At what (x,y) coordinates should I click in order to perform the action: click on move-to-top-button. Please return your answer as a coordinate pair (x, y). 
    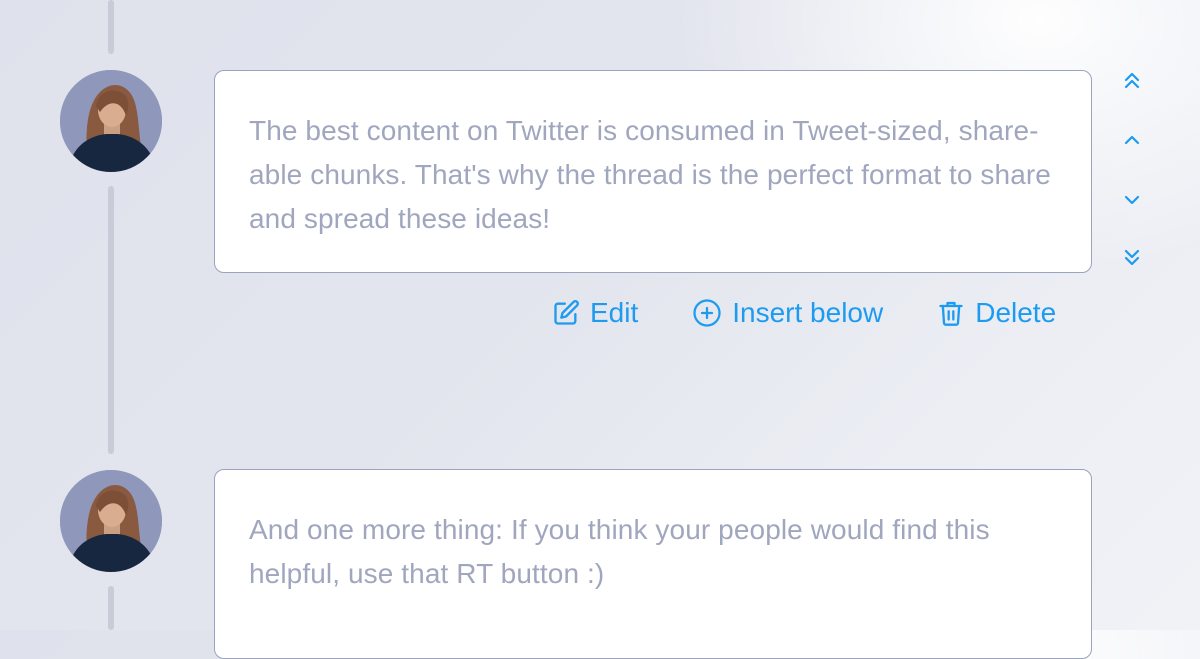
    Looking at the image, I should click on (1132, 82).